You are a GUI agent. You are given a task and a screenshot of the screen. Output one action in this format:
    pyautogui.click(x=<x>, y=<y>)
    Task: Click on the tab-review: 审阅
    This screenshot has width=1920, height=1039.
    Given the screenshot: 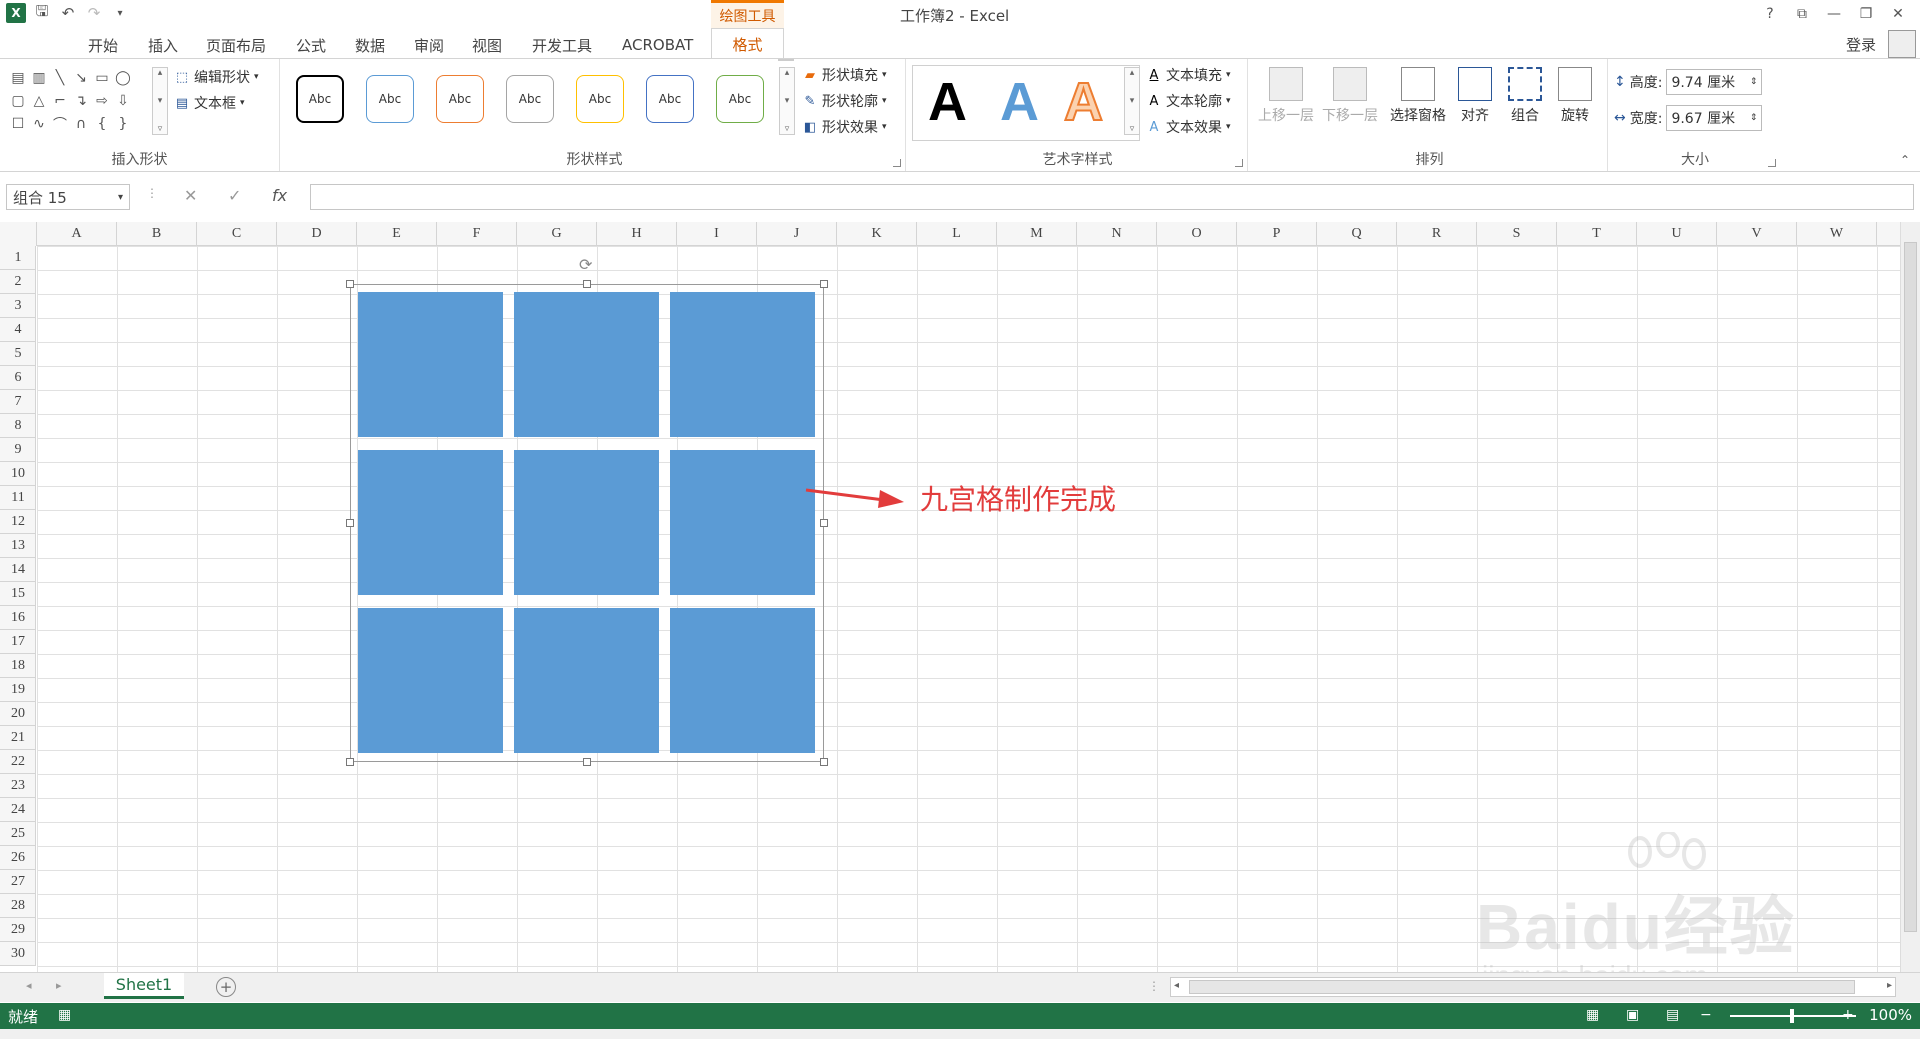 What is the action you would take?
    pyautogui.click(x=429, y=45)
    